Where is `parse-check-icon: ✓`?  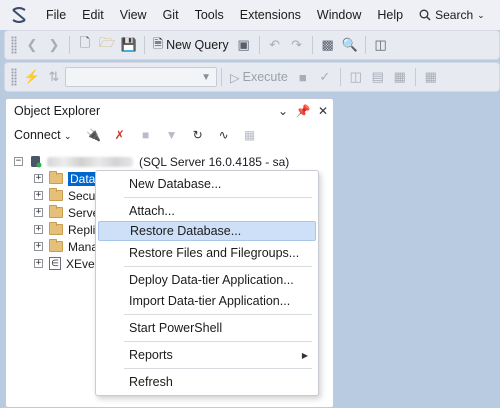 parse-check-icon: ✓ is located at coordinates (325, 77).